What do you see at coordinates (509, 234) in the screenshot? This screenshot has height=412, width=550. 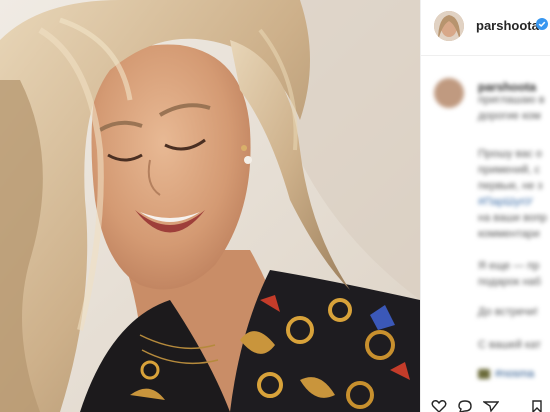 I see `caption-line: комментари` at bounding box center [509, 234].